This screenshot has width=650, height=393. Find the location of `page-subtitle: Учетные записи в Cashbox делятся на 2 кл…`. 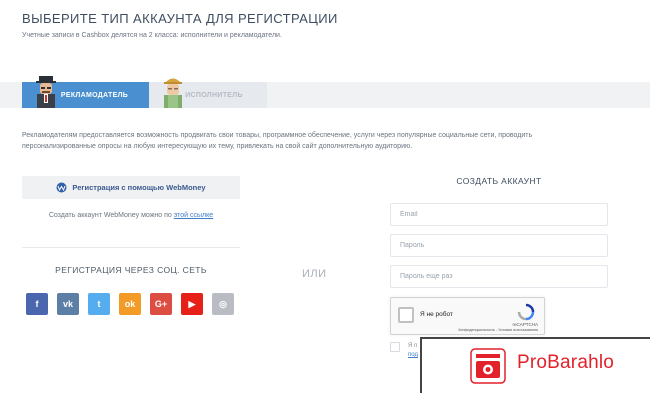

page-subtitle: Учетные записи в Cashbox делятся на 2 кл… is located at coordinates (152, 35).